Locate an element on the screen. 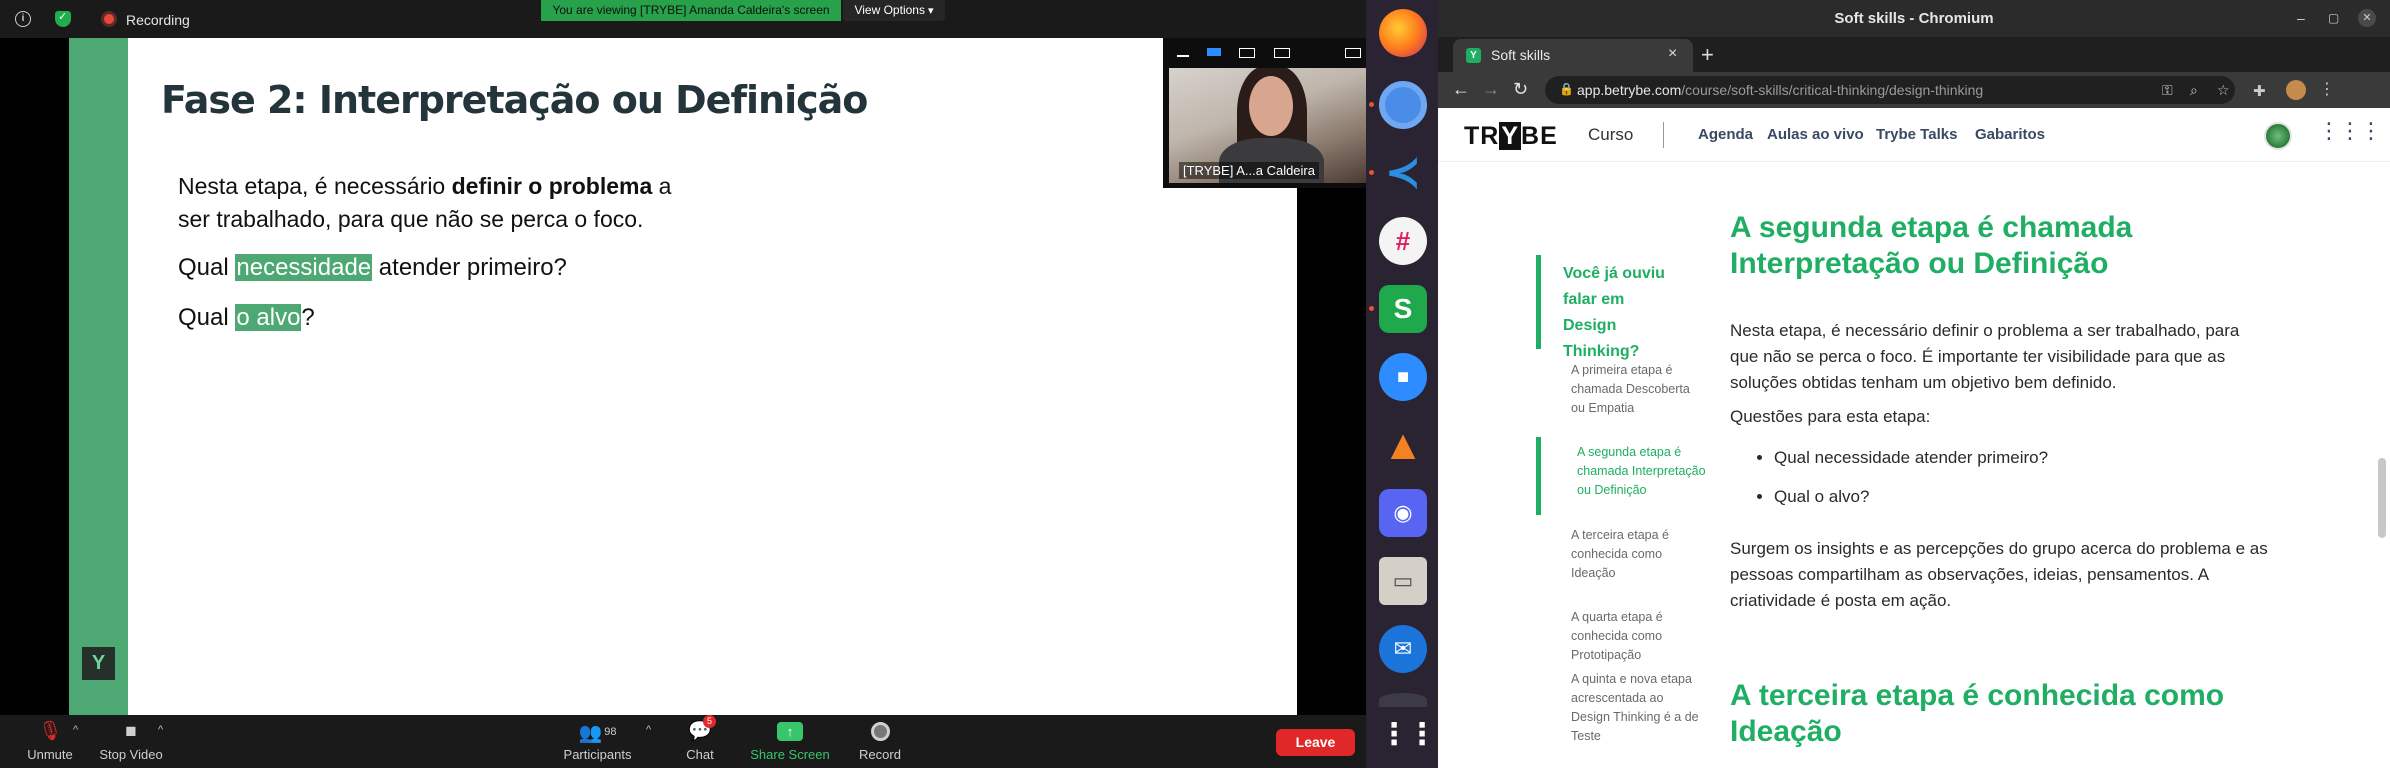  chromium-icon is located at coordinates (1403, 105).